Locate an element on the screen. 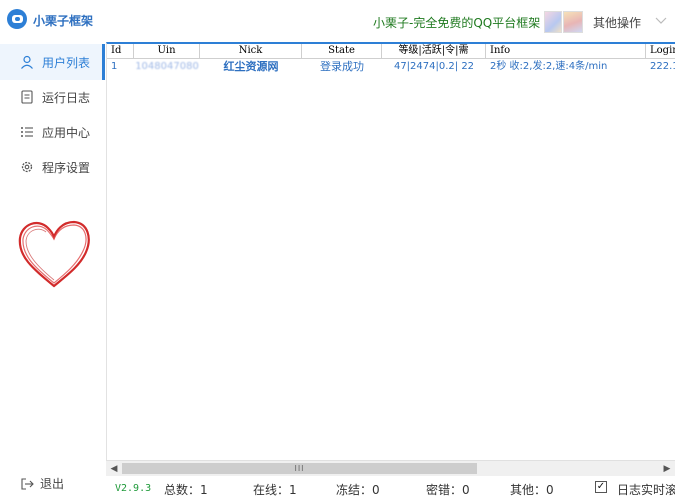 Image resolution: width=675 pixels, height=498 pixels. sidebar-item-label: 用户列表 is located at coordinates (66, 62).